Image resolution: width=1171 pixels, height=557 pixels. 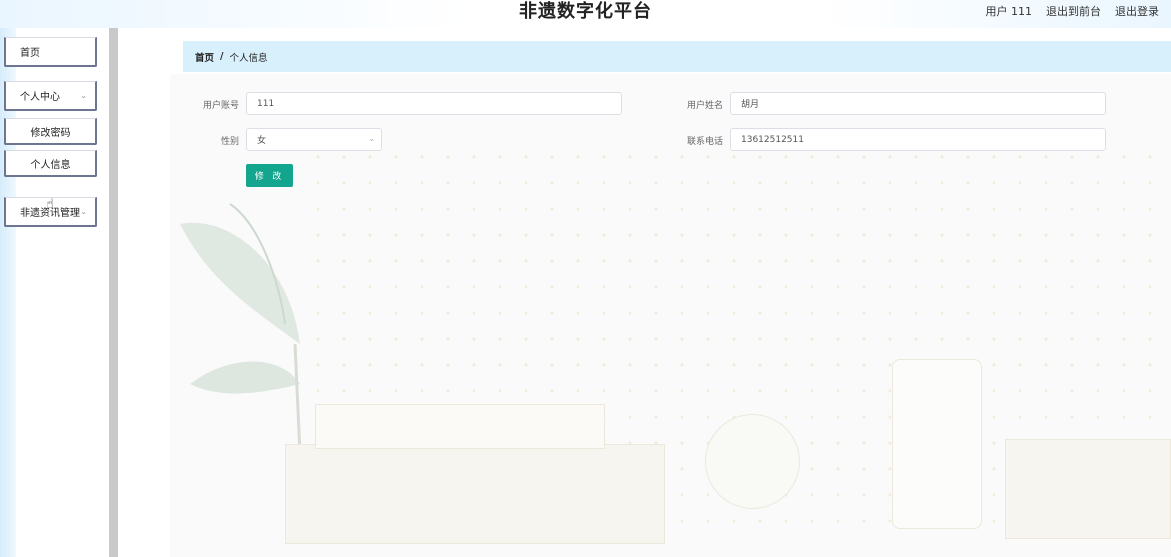 What do you see at coordinates (918, 139) in the screenshot?
I see `phone-field: 13612512511` at bounding box center [918, 139].